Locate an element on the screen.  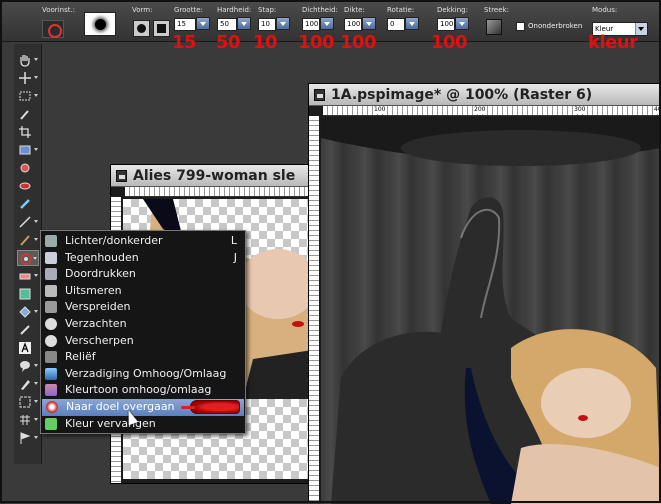
dropper-icon is located at coordinates (24, 115).